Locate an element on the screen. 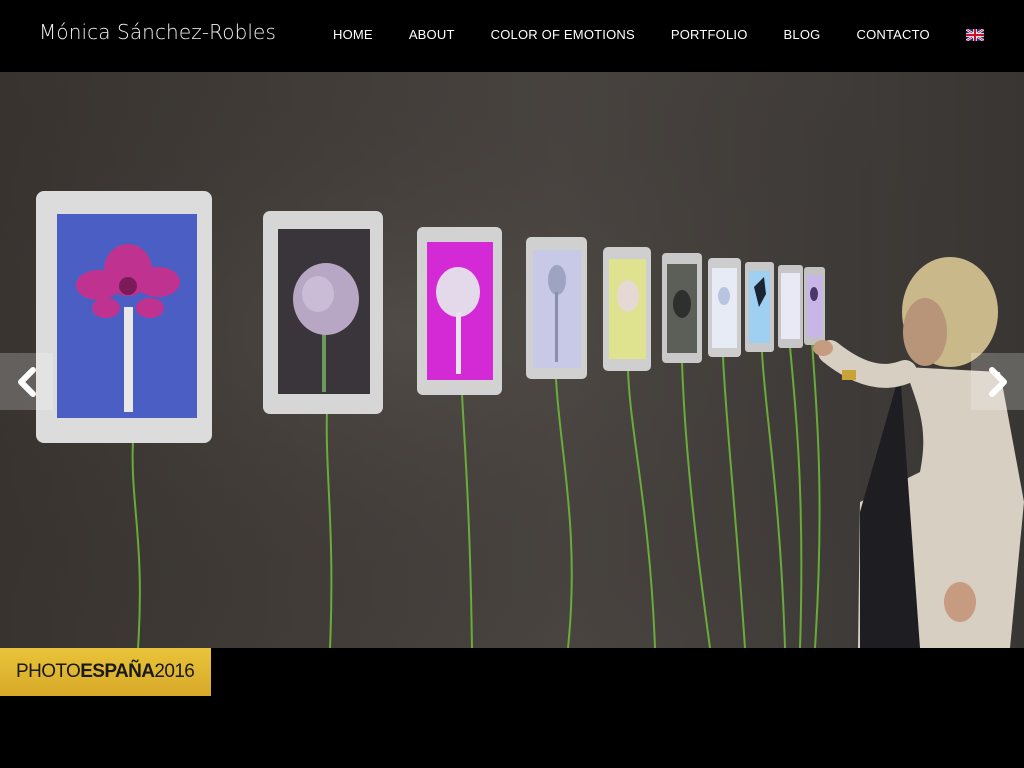 This screenshot has height=768, width=1024. badge-photo: PHOTO is located at coordinates (48, 671).